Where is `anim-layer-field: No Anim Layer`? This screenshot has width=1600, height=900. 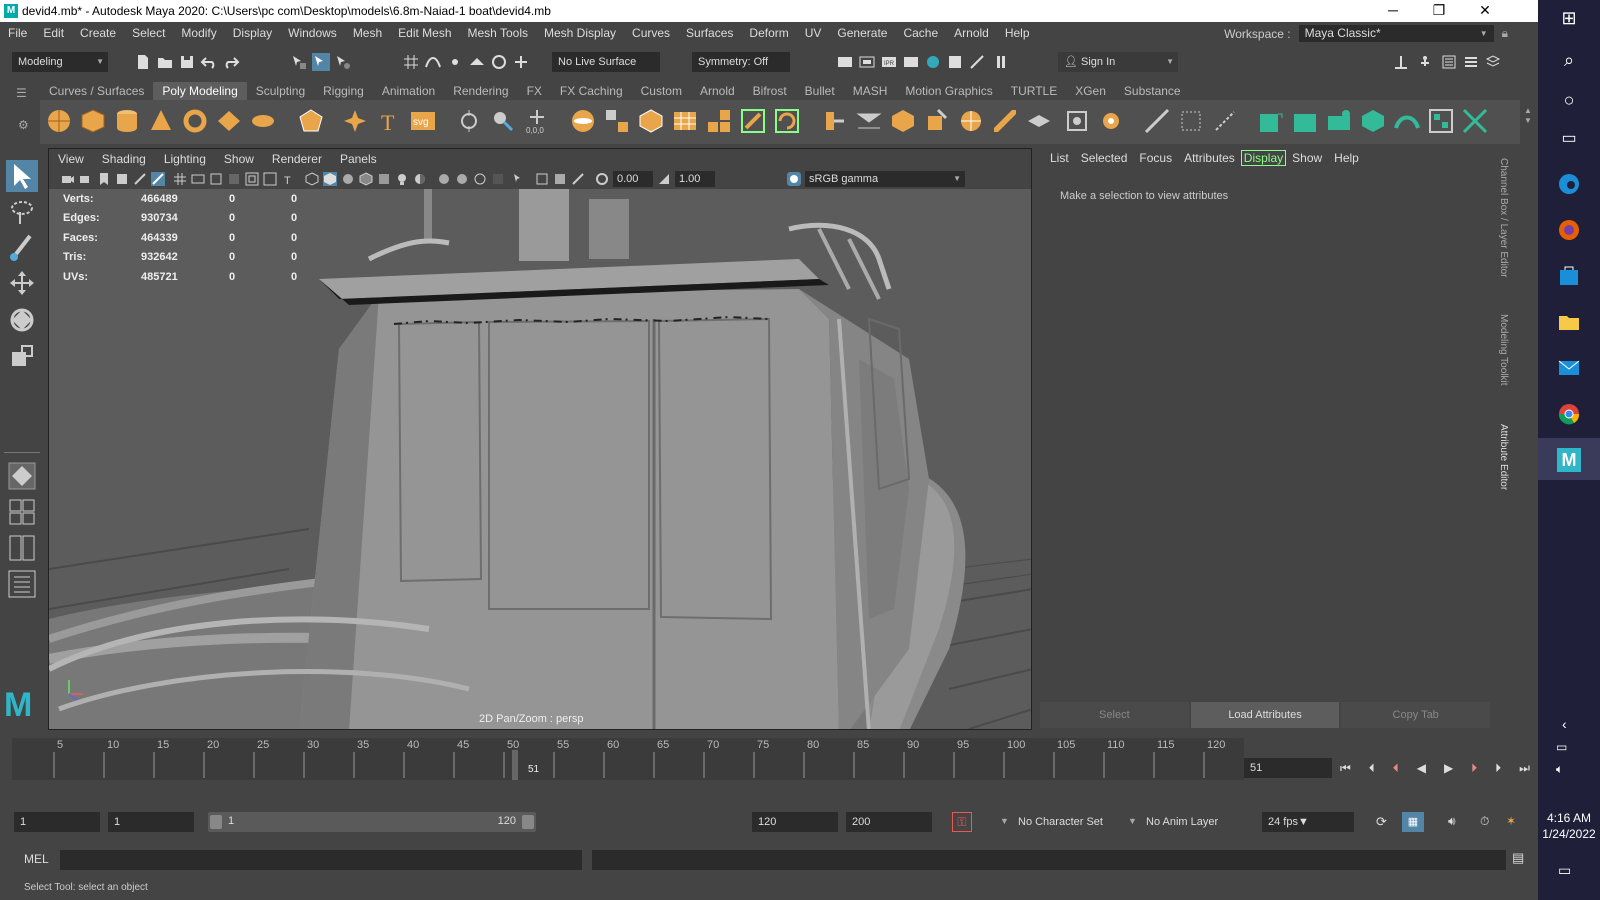 anim-layer-field: No Anim Layer is located at coordinates (1182, 822).